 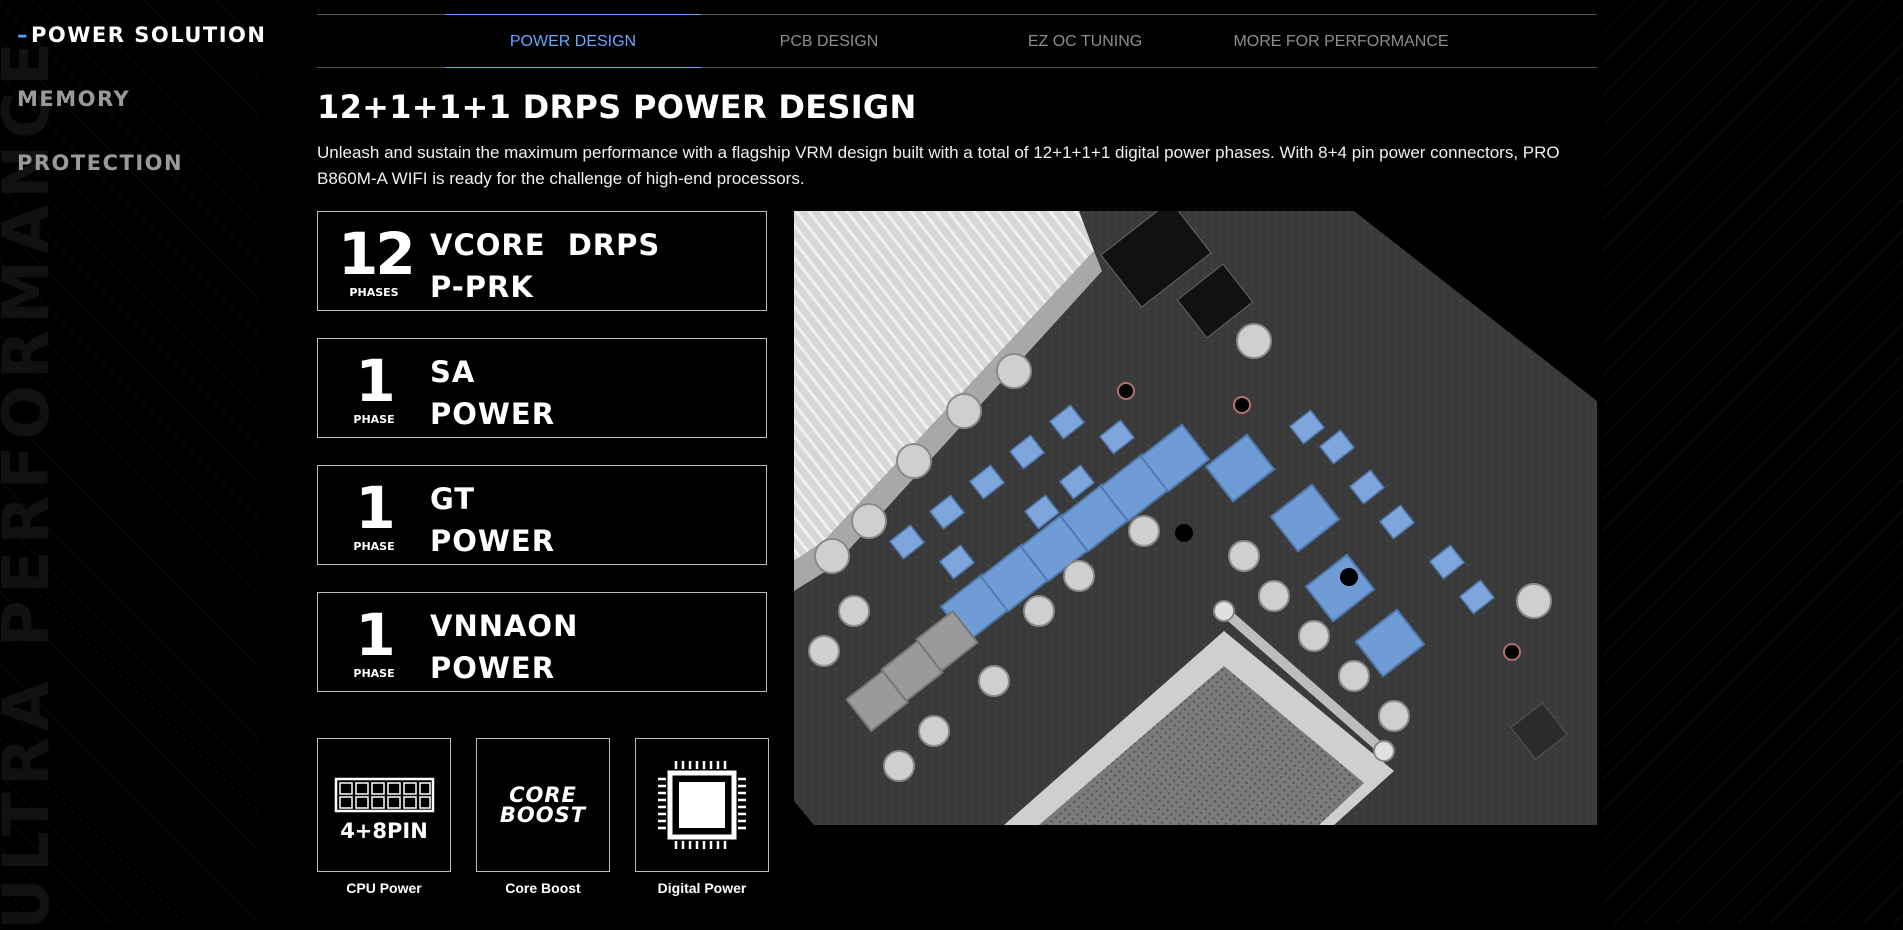 What do you see at coordinates (23, 35) in the screenshot?
I see `active-marker: –` at bounding box center [23, 35].